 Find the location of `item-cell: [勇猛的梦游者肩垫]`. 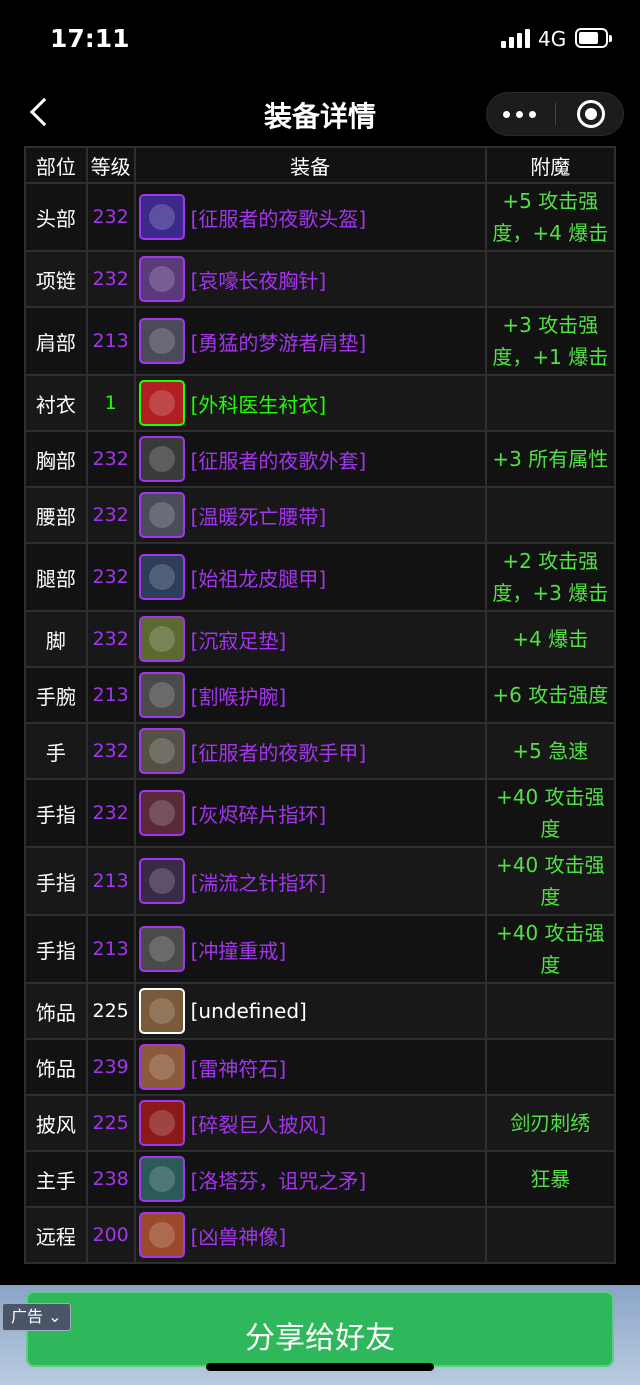

item-cell: [勇猛的梦游者肩垫] is located at coordinates (310, 341).